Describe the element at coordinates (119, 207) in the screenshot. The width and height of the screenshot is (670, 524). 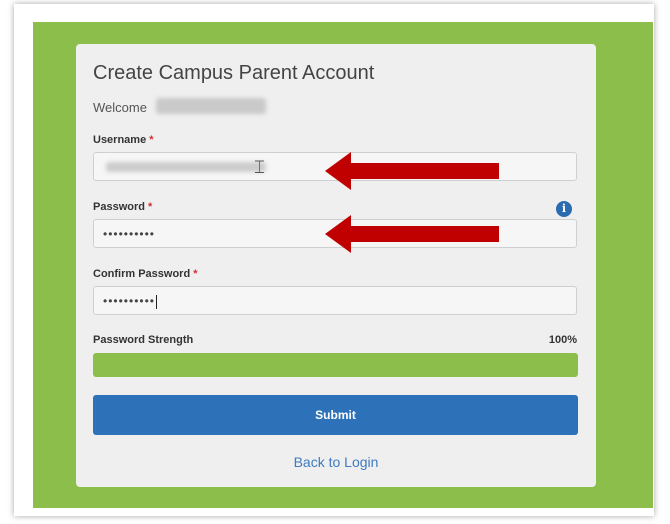
I see `password-label-text: Password` at that location.